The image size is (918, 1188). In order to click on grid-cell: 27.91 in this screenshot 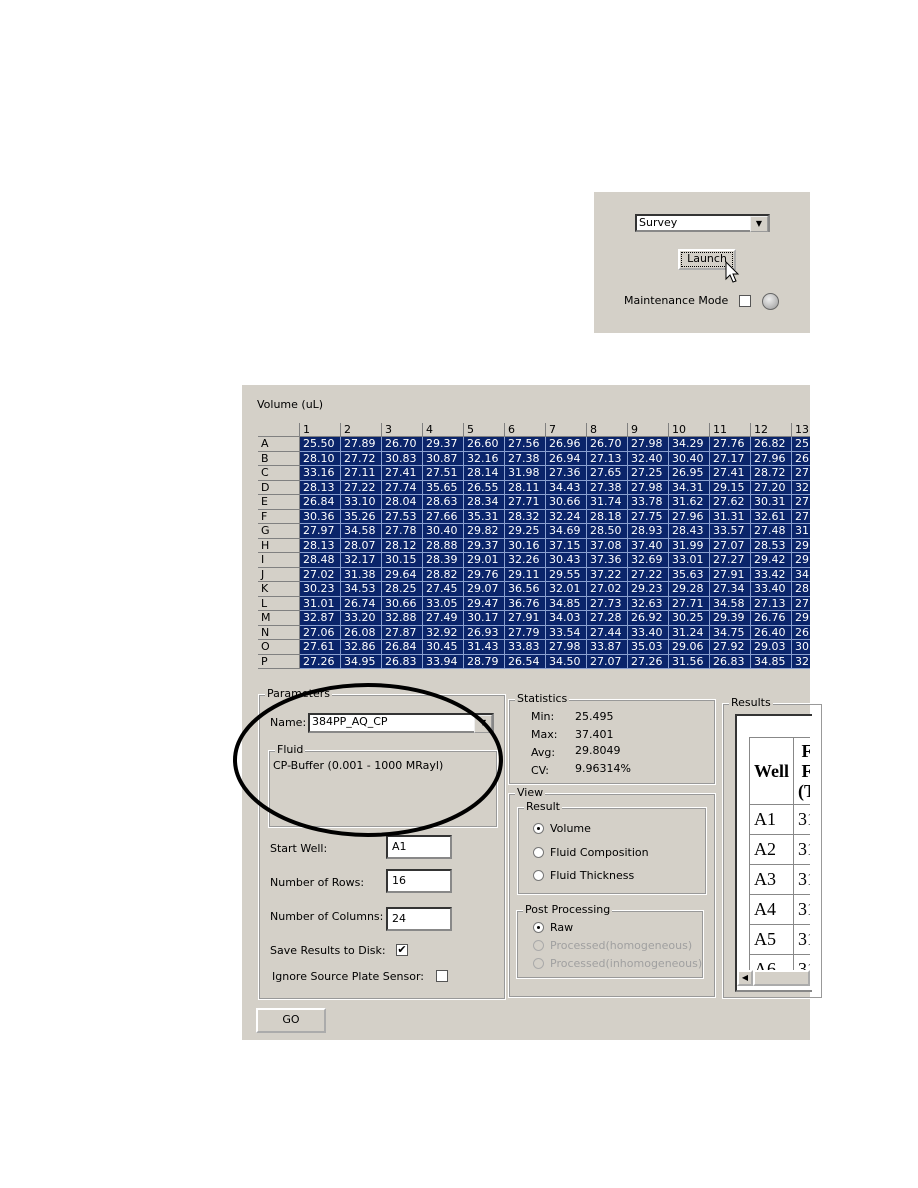, I will do `click(525, 618)`.